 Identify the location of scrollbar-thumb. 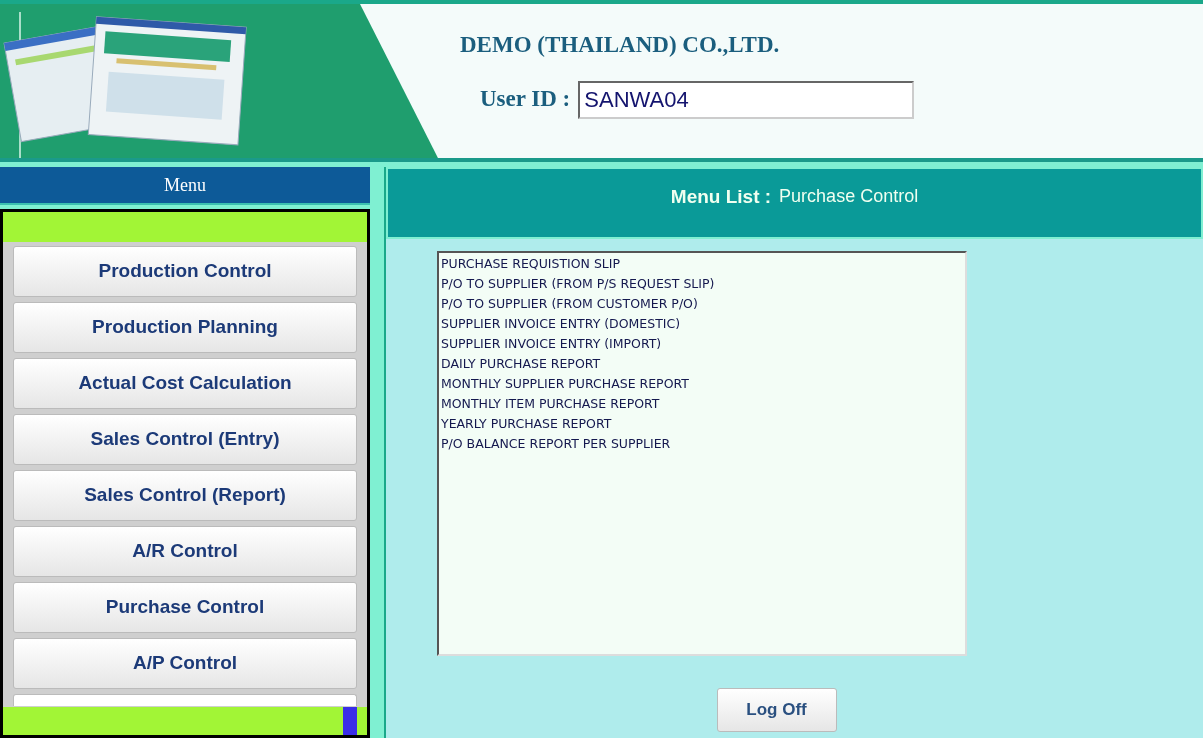
(350, 721).